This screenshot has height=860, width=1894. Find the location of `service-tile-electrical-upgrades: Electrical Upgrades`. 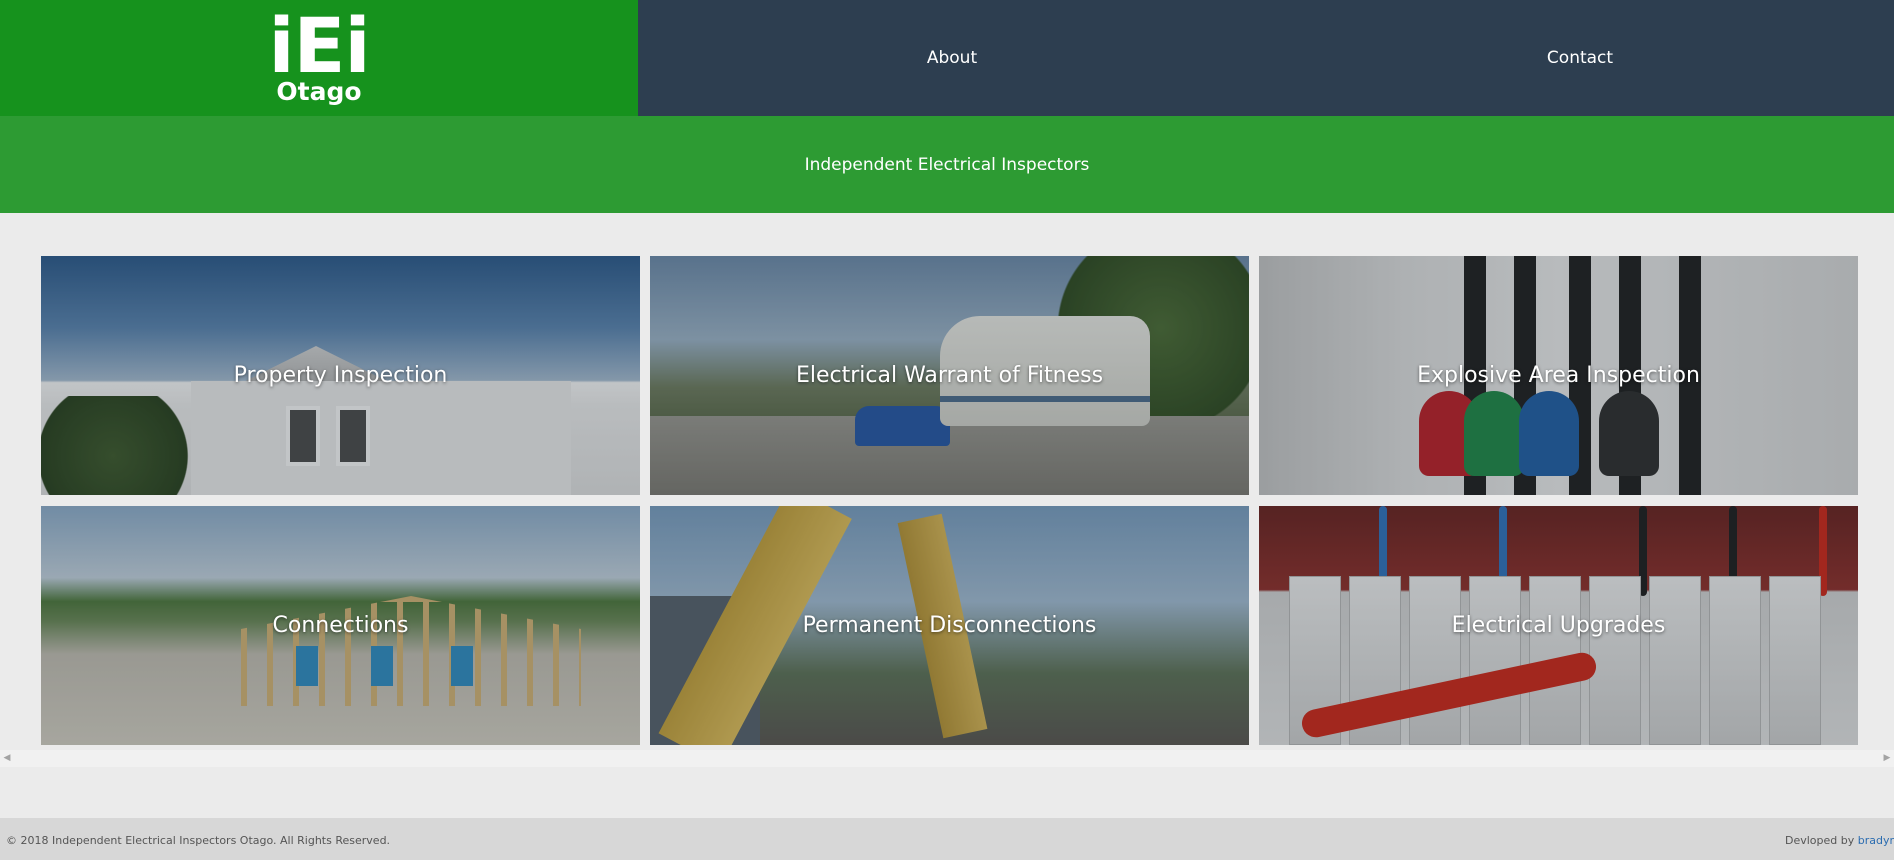

service-tile-electrical-upgrades: Electrical Upgrades is located at coordinates (1558, 625).